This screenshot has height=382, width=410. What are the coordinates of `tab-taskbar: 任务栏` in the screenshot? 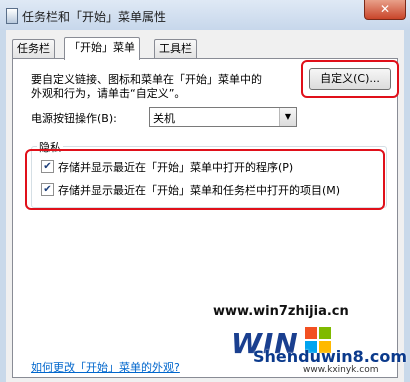 It's located at (33, 48).